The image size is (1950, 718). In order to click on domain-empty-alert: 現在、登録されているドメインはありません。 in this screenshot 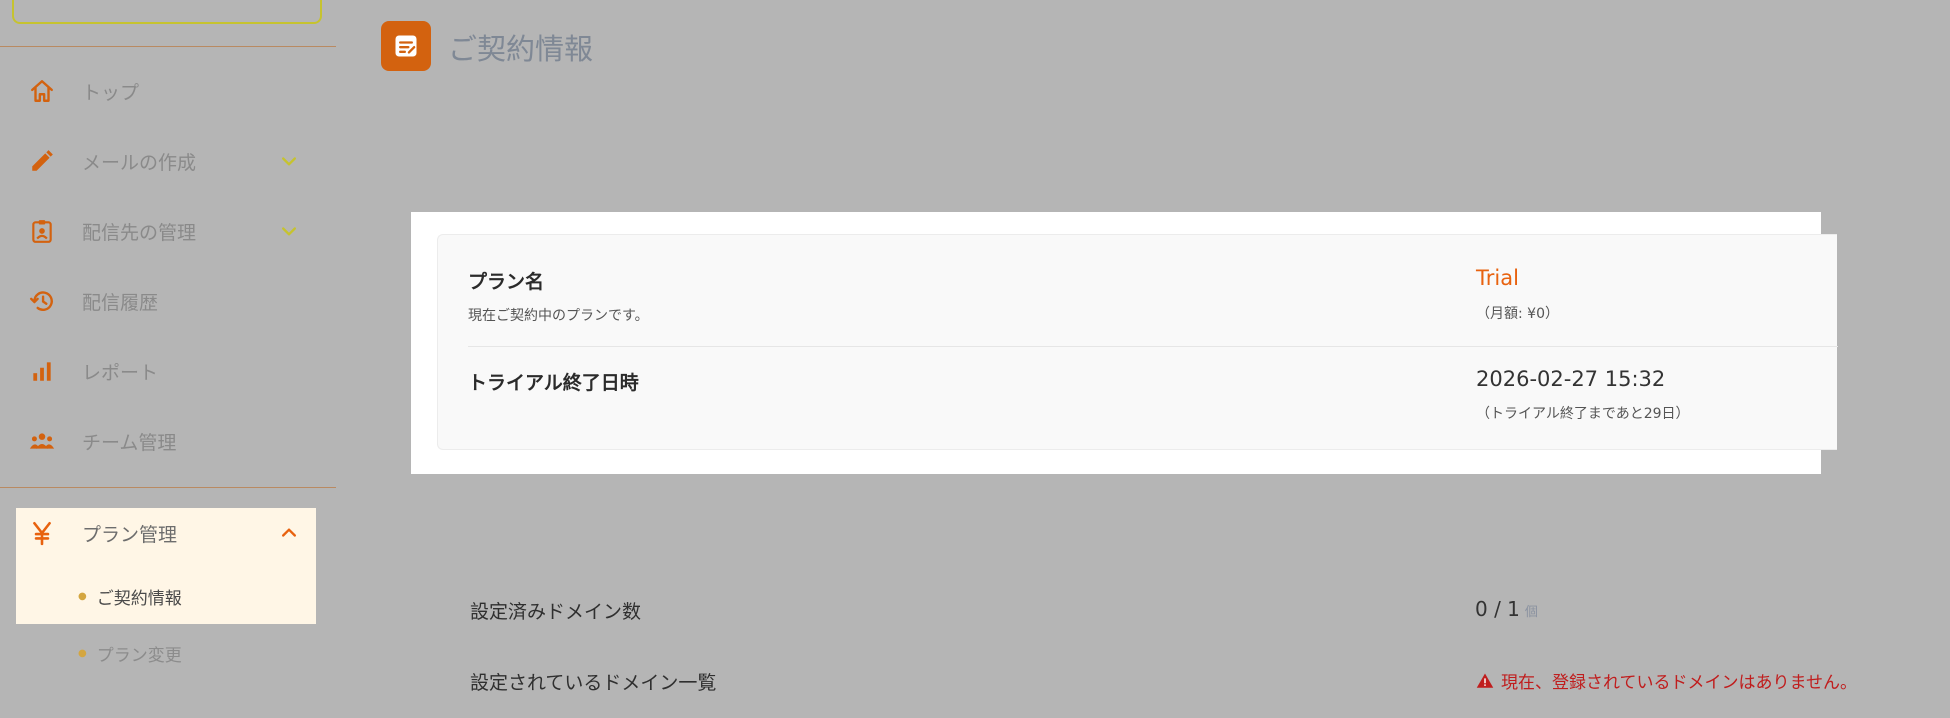, I will do `click(1666, 680)`.